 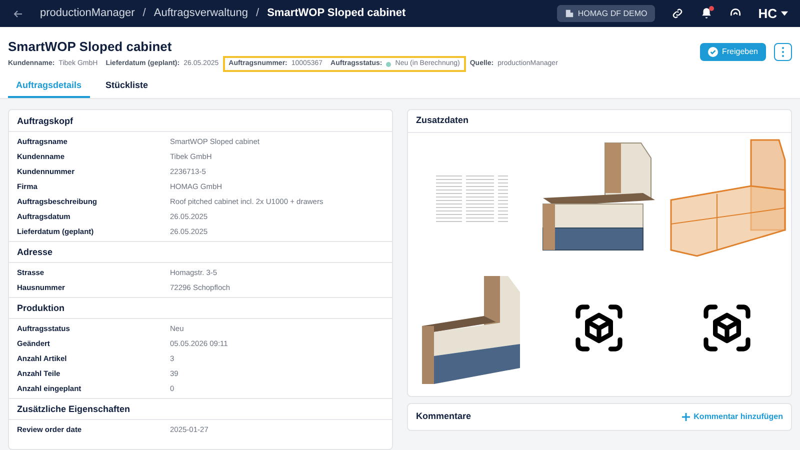 I want to click on more-button, so click(x=783, y=52).